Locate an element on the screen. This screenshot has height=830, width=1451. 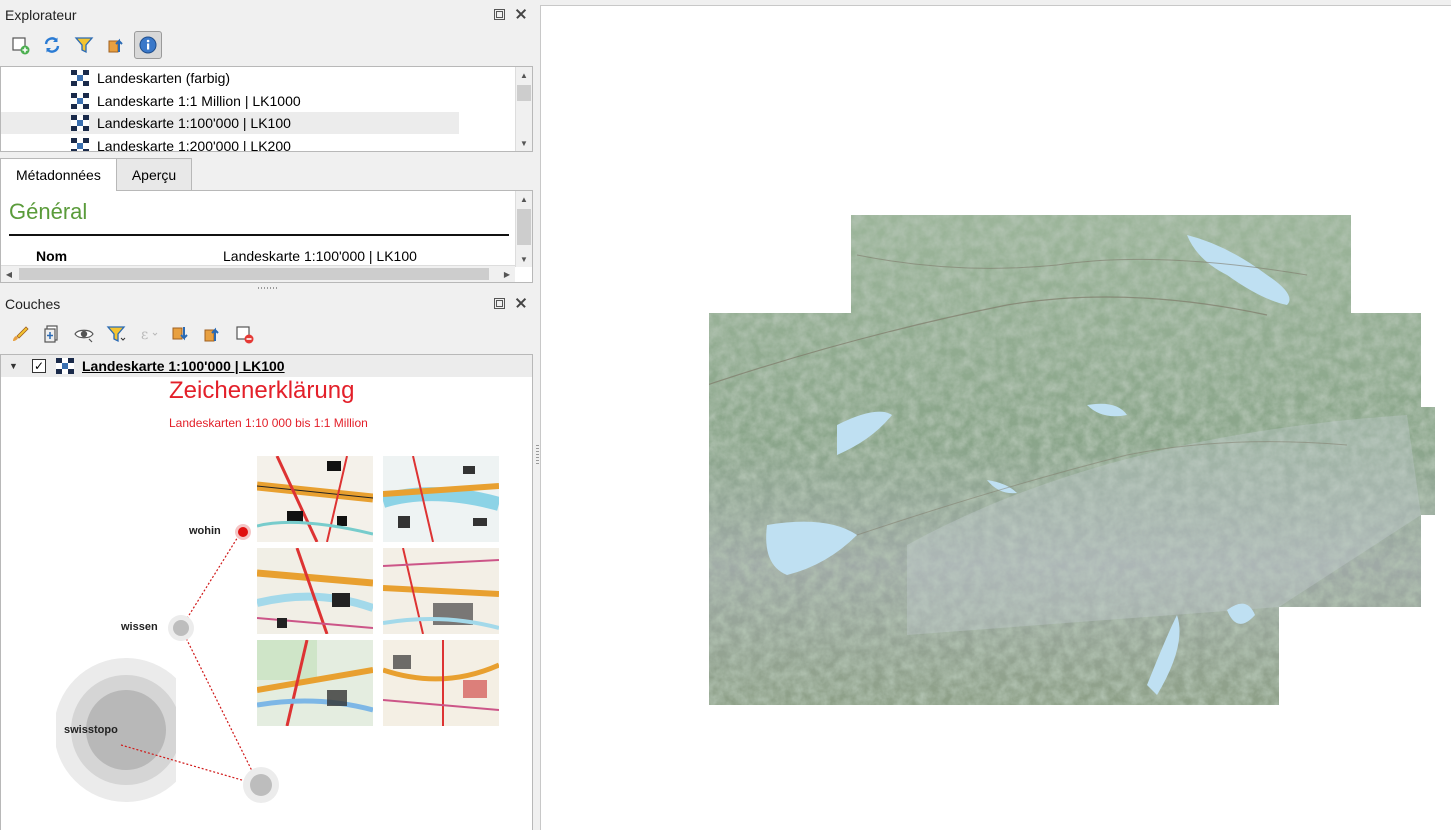
tree-item-label: Landeskarten (farbig) is located at coordinates (164, 78).